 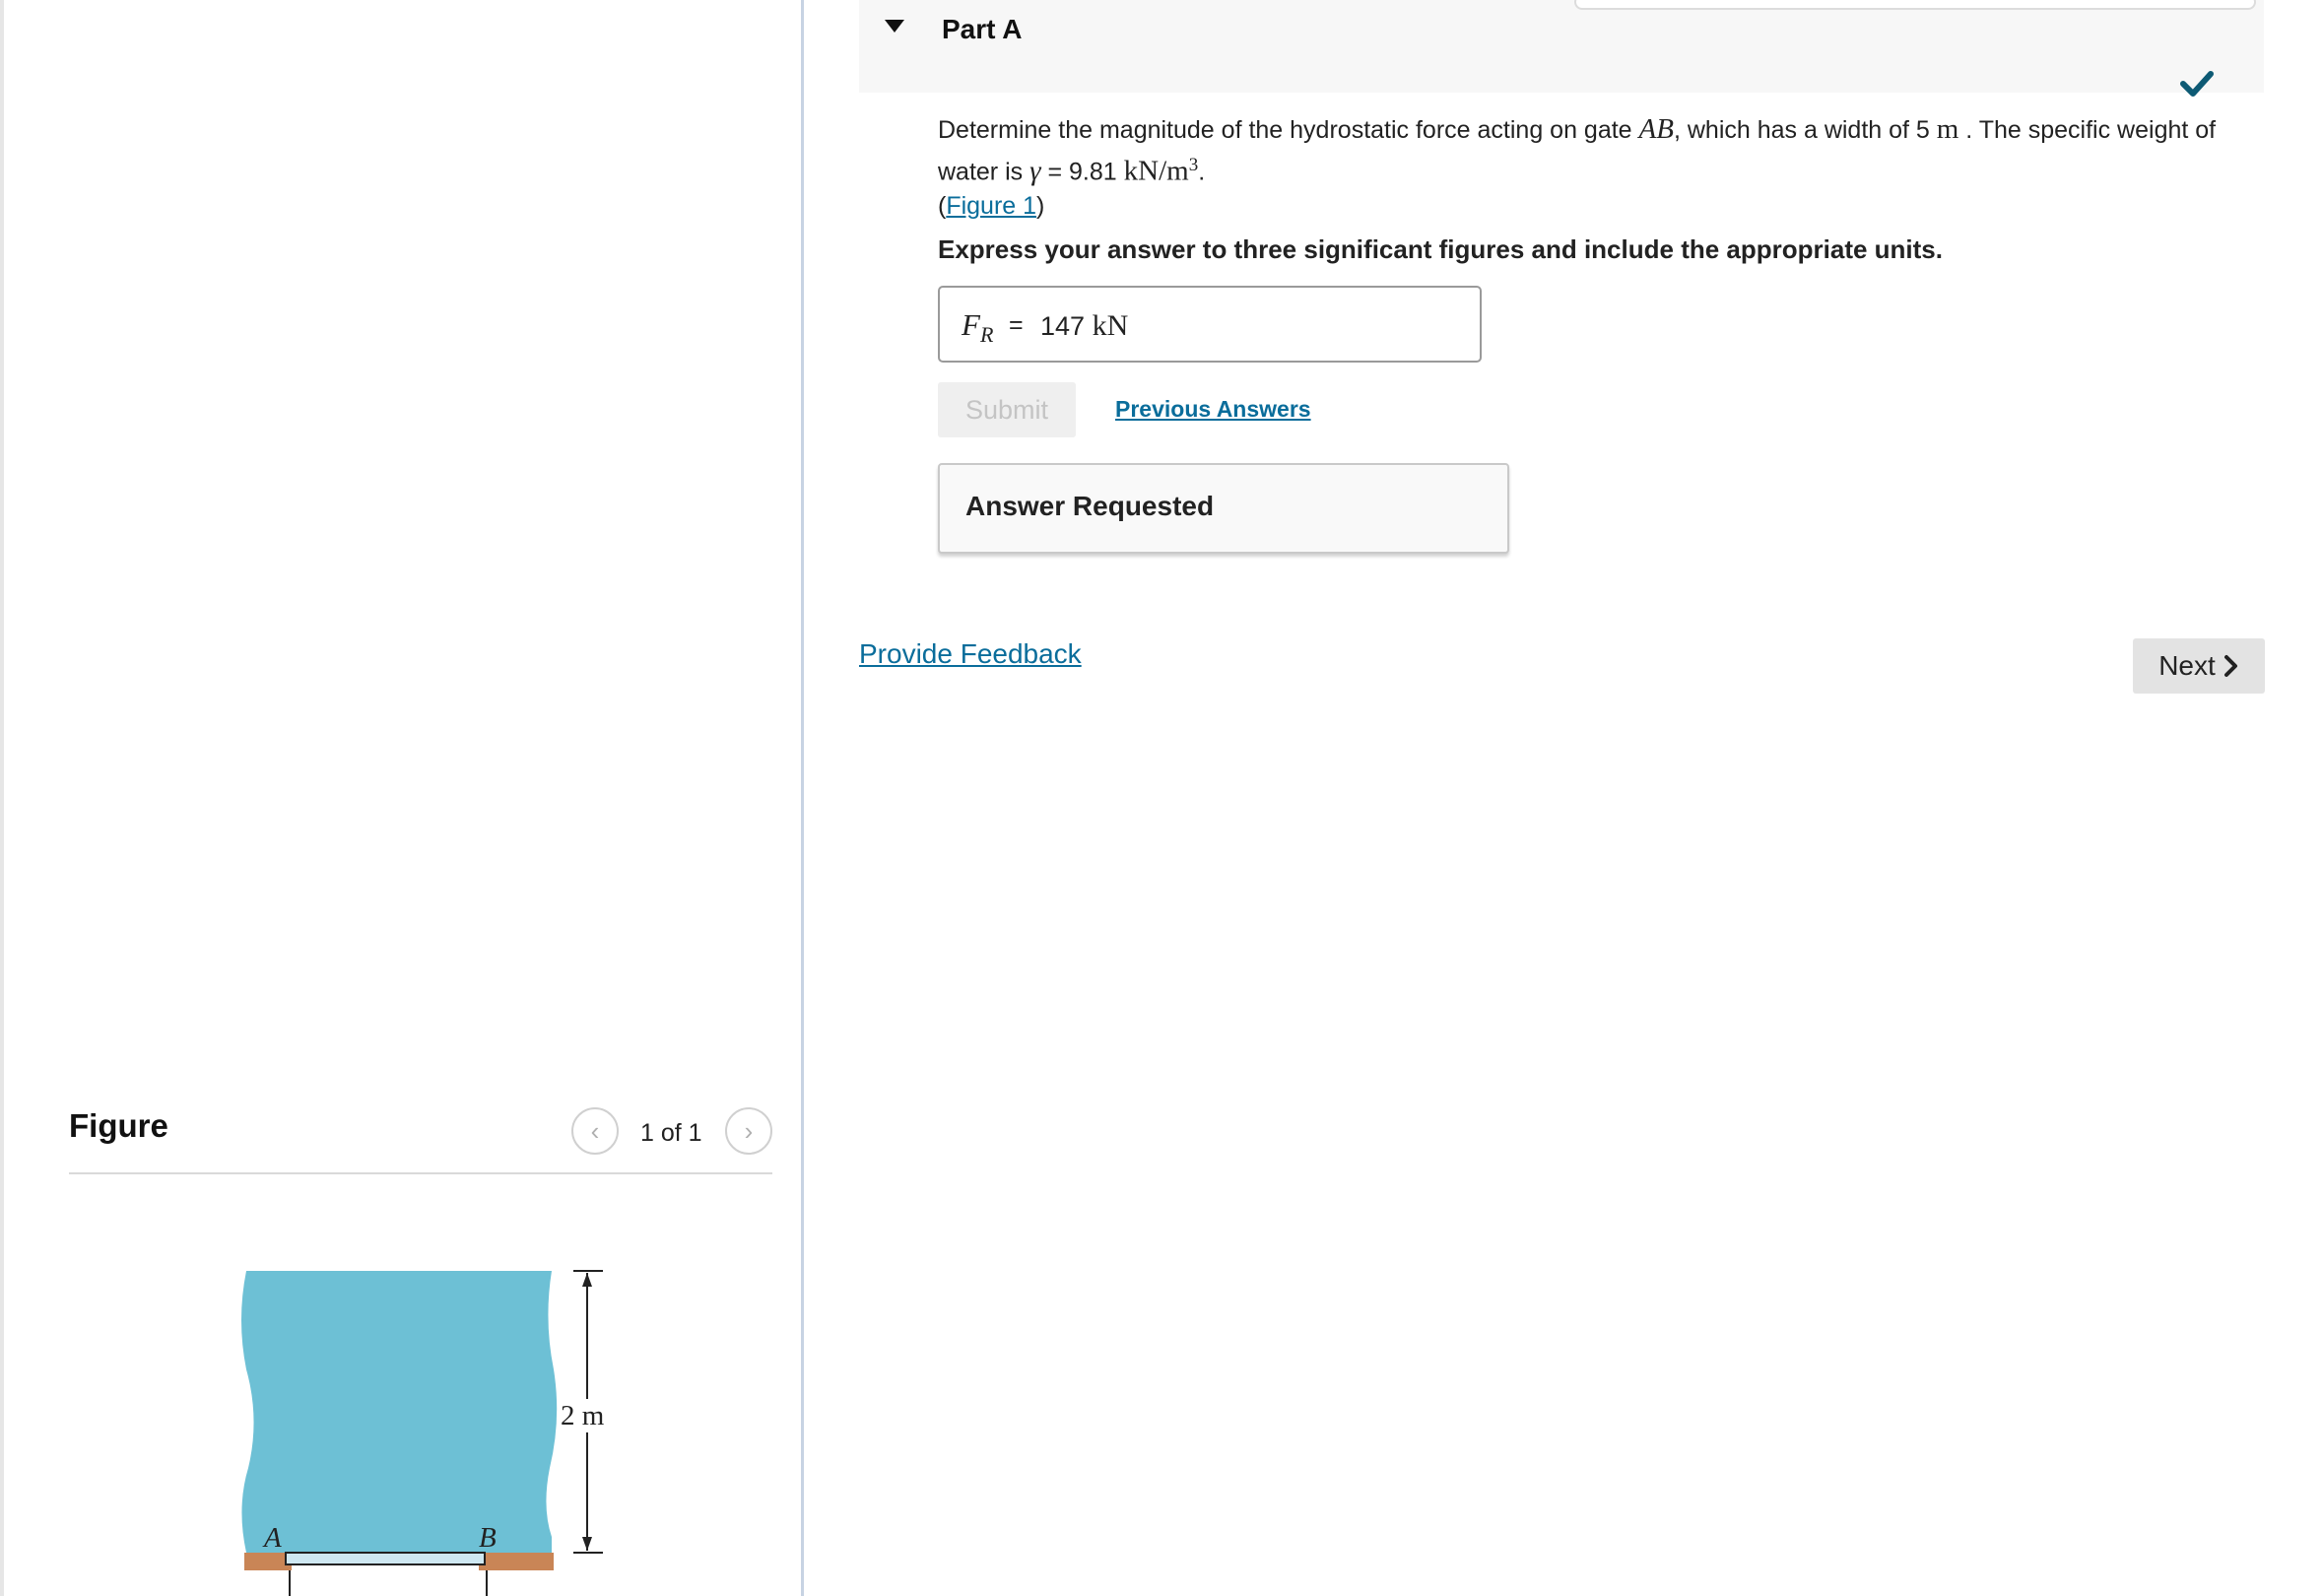 I want to click on answer-status-text: Answer Requested, so click(x=1090, y=506).